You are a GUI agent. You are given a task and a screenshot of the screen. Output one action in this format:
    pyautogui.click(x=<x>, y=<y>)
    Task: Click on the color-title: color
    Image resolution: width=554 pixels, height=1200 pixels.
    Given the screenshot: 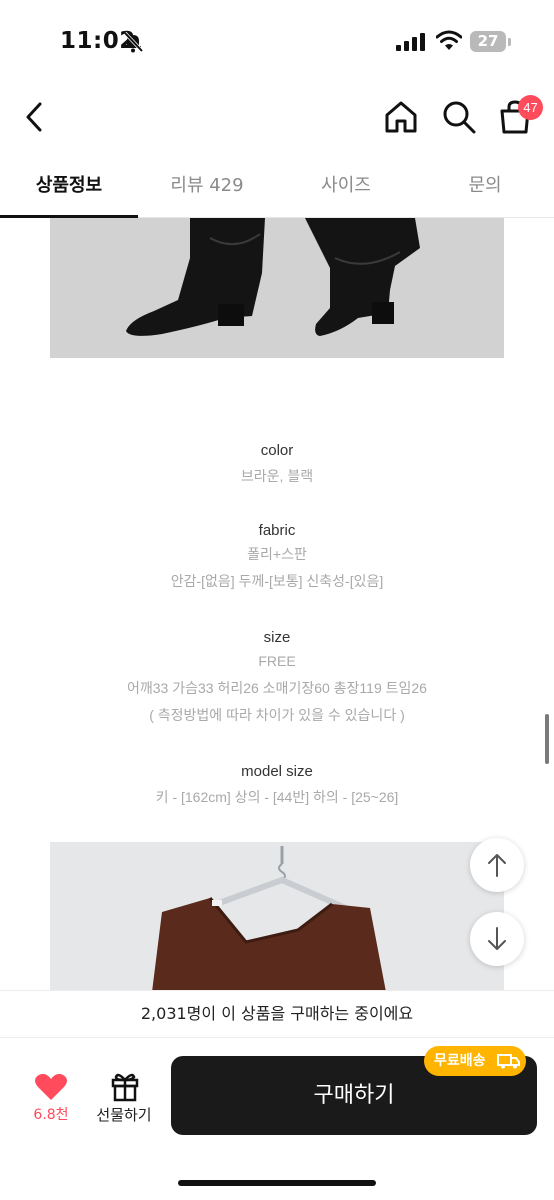 What is the action you would take?
    pyautogui.click(x=277, y=450)
    